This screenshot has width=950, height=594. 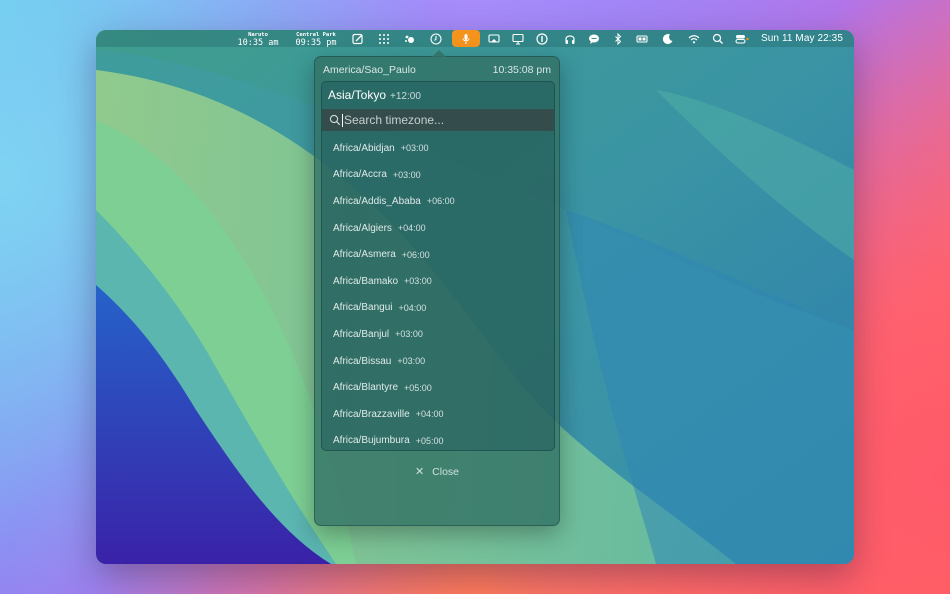 What do you see at coordinates (668, 38) in the screenshot?
I see `moon-icon` at bounding box center [668, 38].